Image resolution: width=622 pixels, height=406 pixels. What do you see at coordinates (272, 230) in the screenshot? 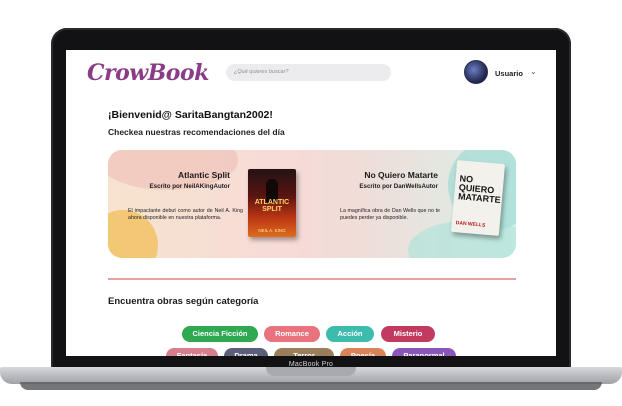
I see `cover-author: NEIL A. KING` at bounding box center [272, 230].